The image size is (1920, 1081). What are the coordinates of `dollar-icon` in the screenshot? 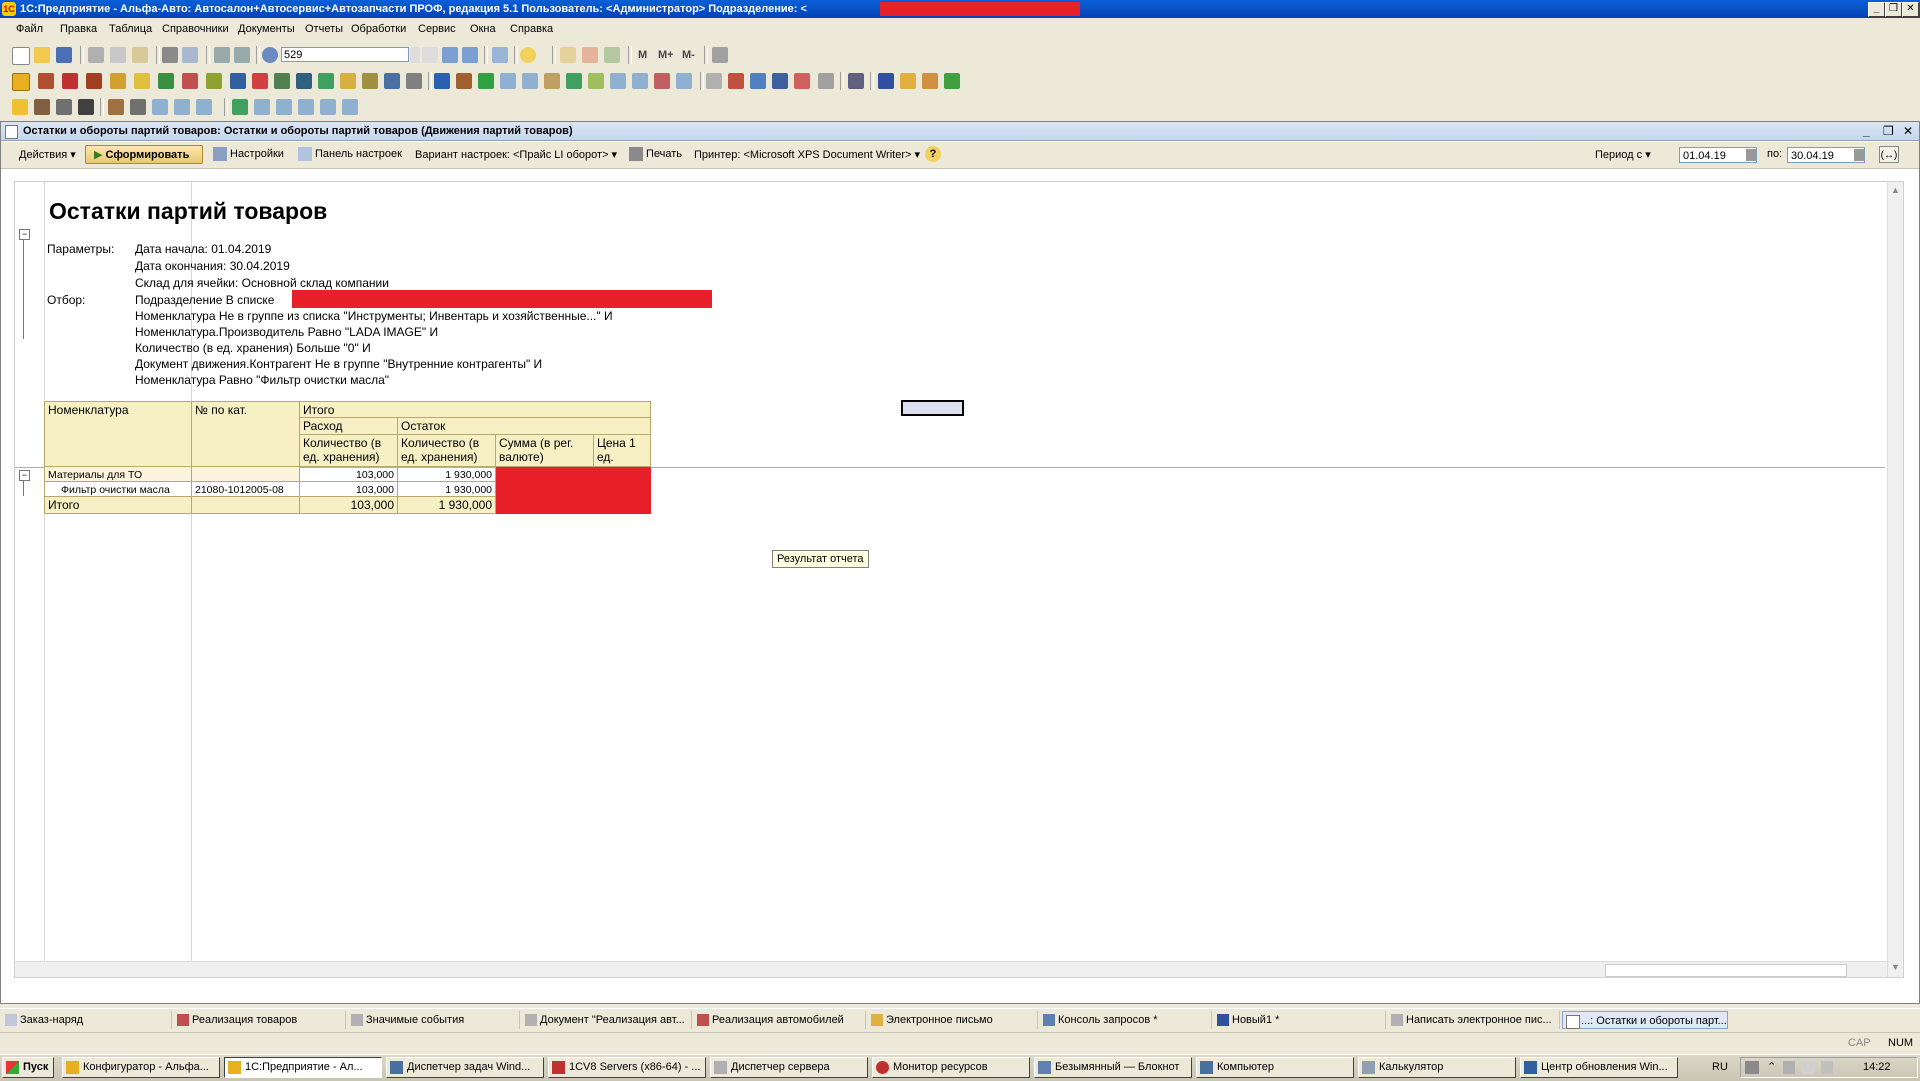 It's located at (166, 81).